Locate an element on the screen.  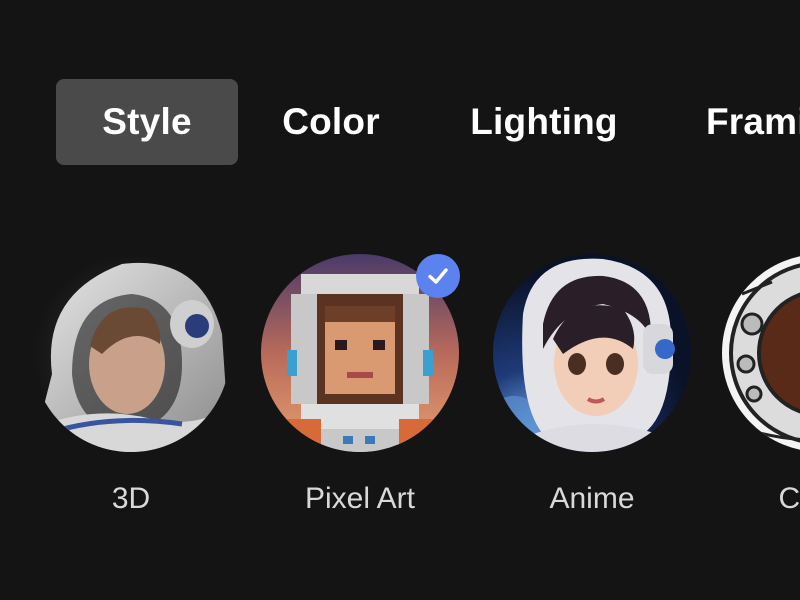
style-option-label: Comic is located at coordinates (789, 498).